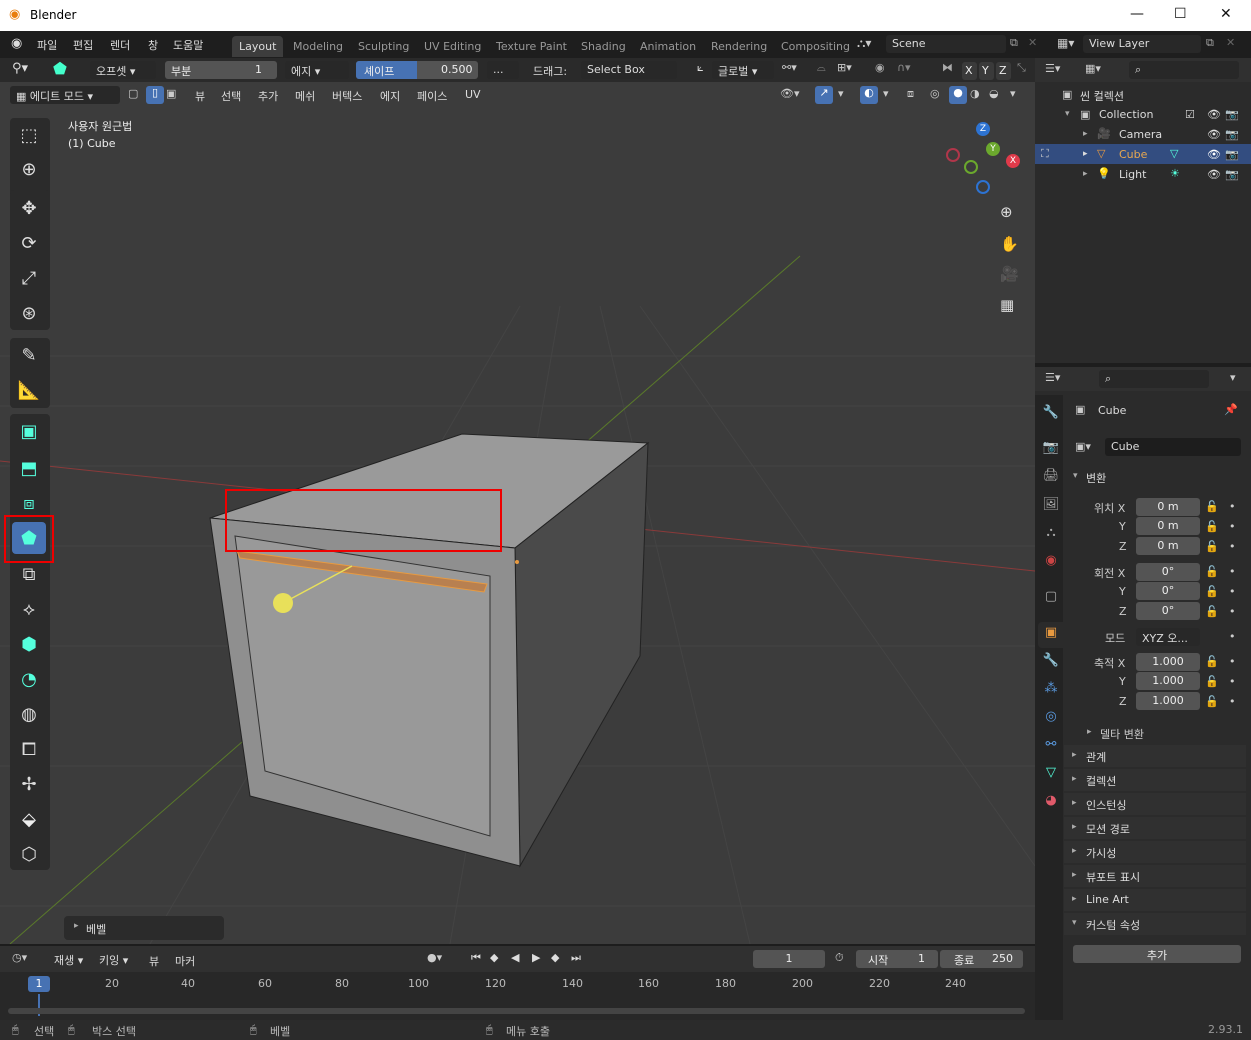  What do you see at coordinates (1232, 701) in the screenshot?
I see `keyframe-scale-z-icon: •` at bounding box center [1232, 701].